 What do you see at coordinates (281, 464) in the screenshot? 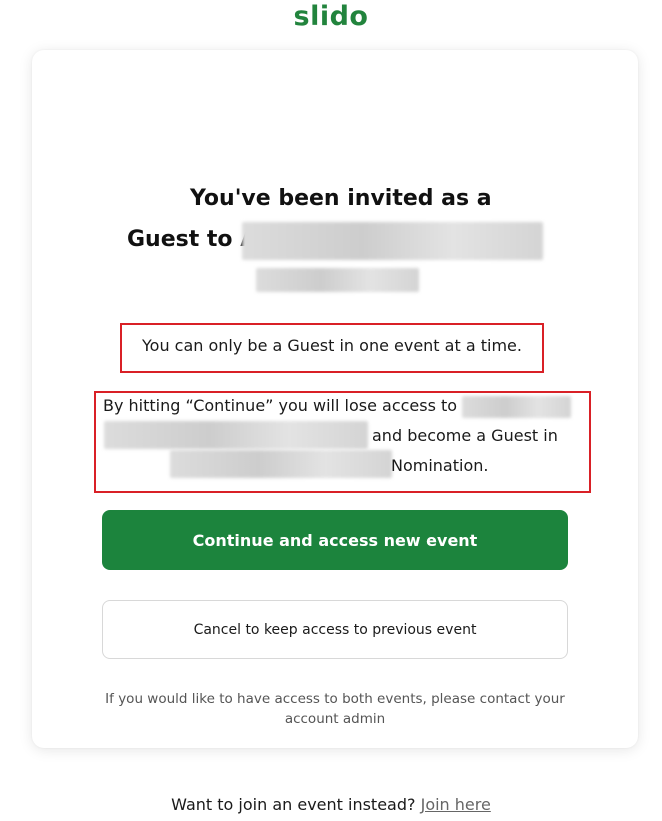
I see `redacted-new-event` at bounding box center [281, 464].